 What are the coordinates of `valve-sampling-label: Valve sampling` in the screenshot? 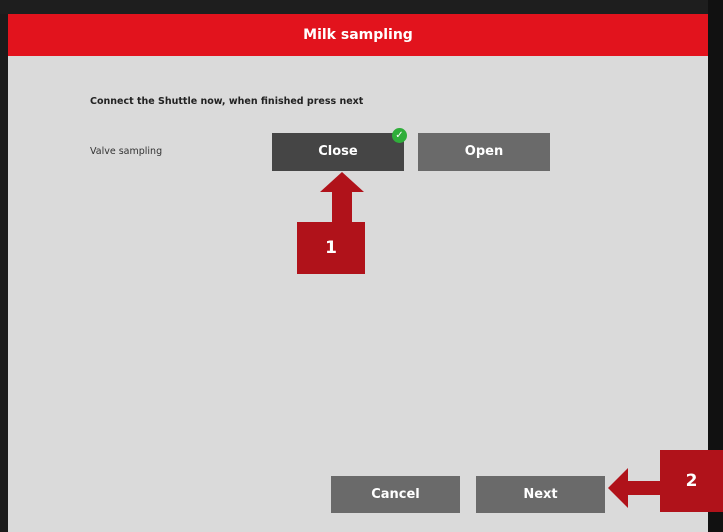 It's located at (126, 151).